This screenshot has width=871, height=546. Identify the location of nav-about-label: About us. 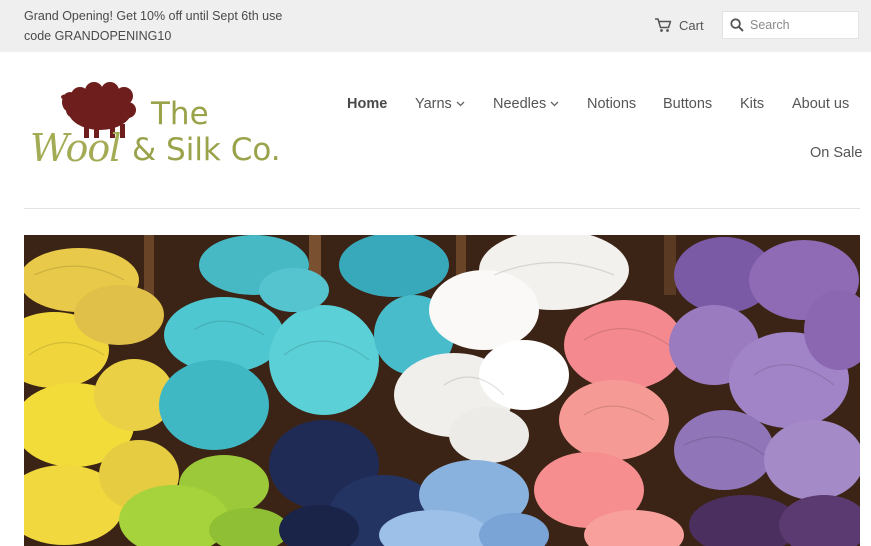
(821, 104).